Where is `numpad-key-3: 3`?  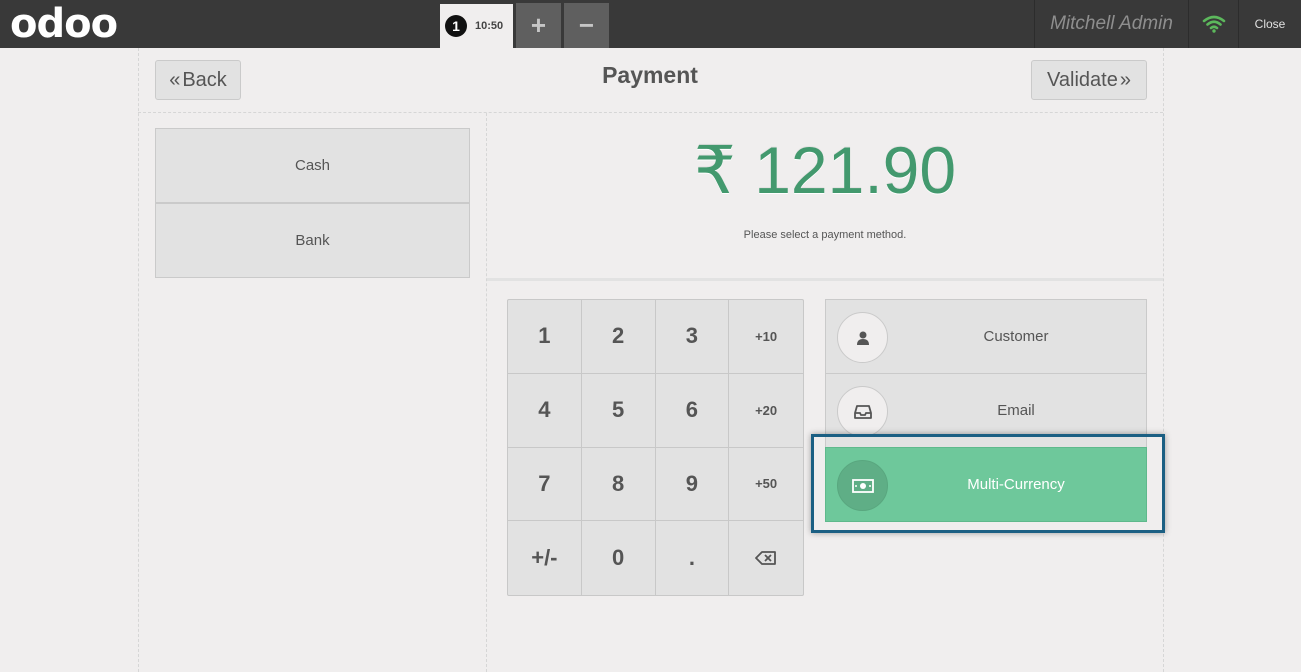 numpad-key-3: 3 is located at coordinates (692, 337).